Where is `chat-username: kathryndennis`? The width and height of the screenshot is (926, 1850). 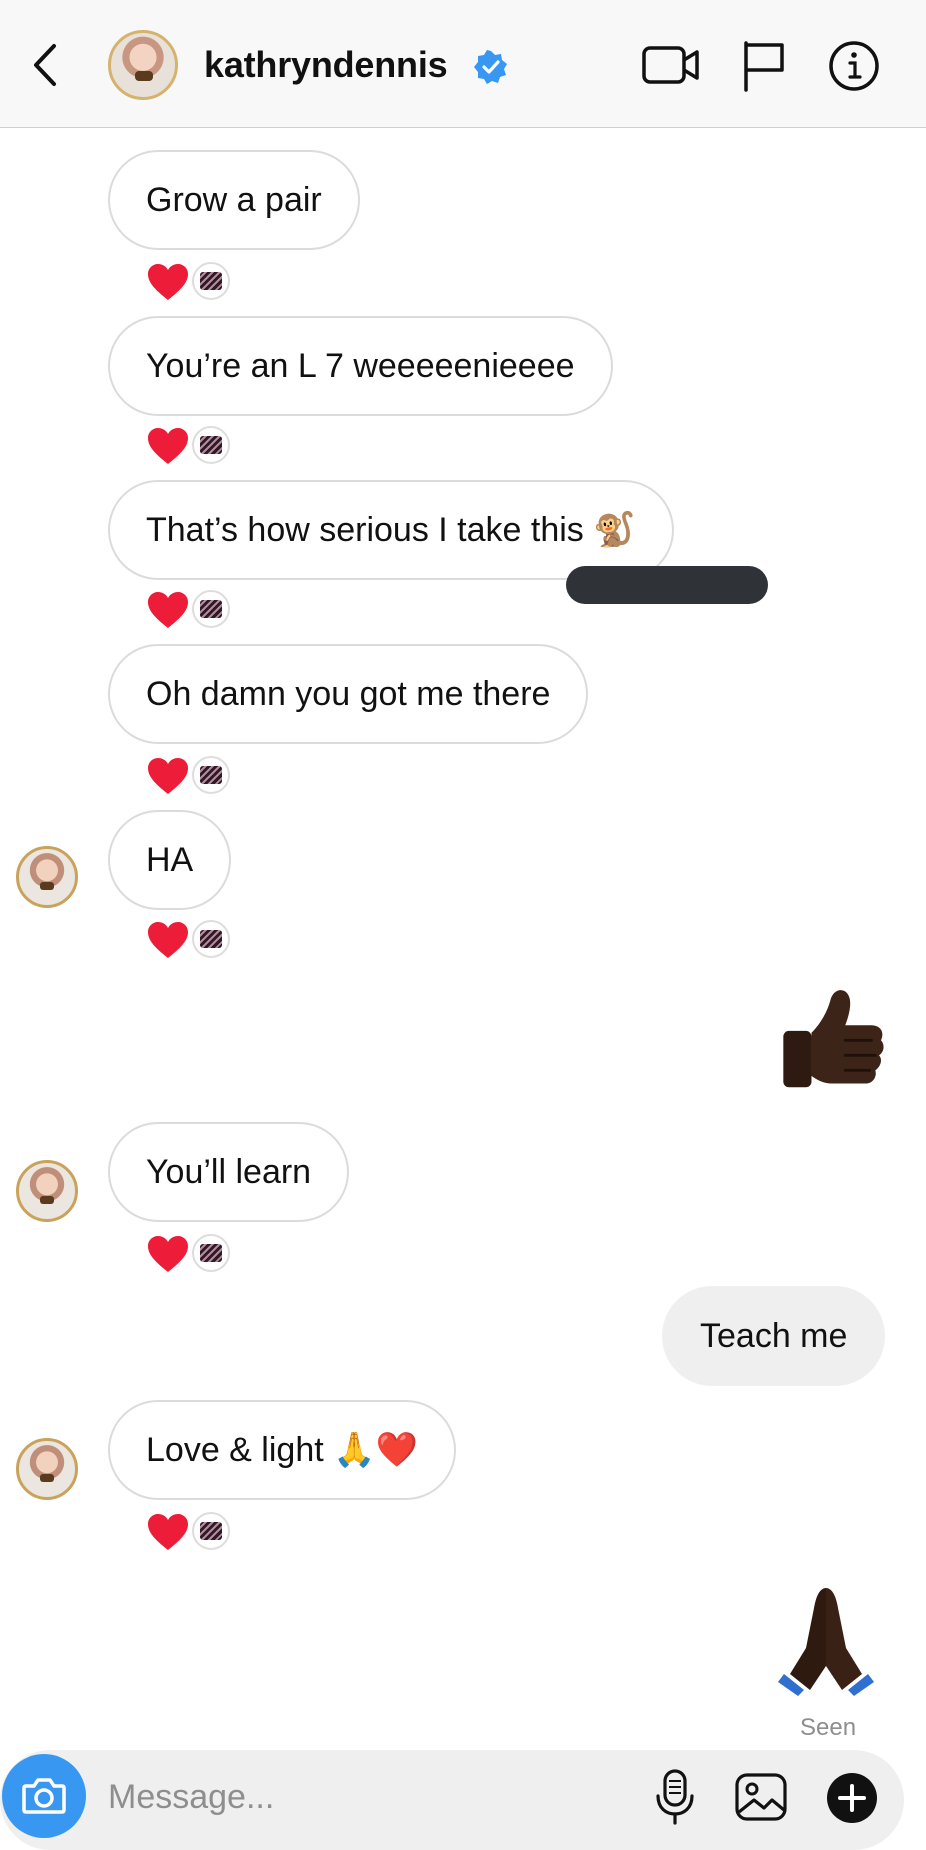
chat-username: kathryndennis is located at coordinates (326, 65).